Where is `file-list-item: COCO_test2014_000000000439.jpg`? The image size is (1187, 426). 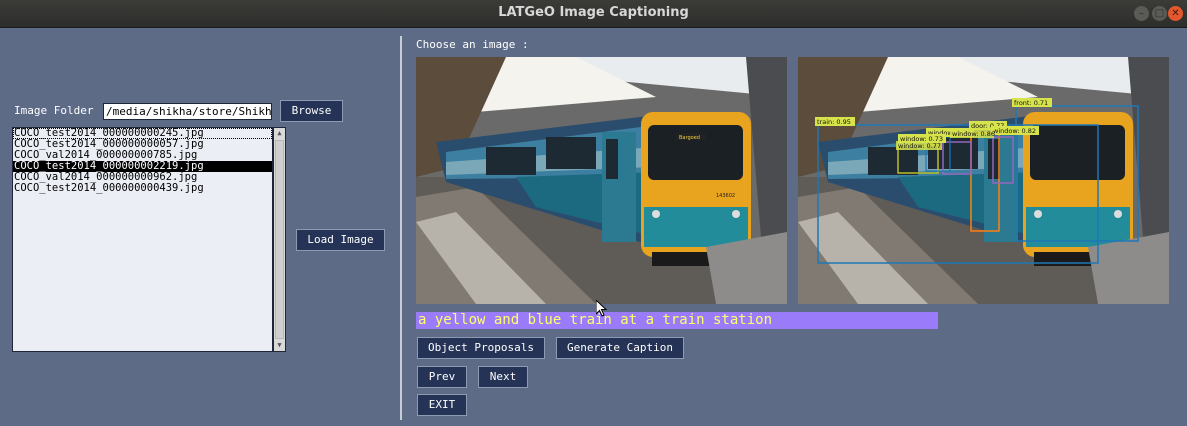 file-list-item: COCO_test2014_000000000439.jpg is located at coordinates (142, 188).